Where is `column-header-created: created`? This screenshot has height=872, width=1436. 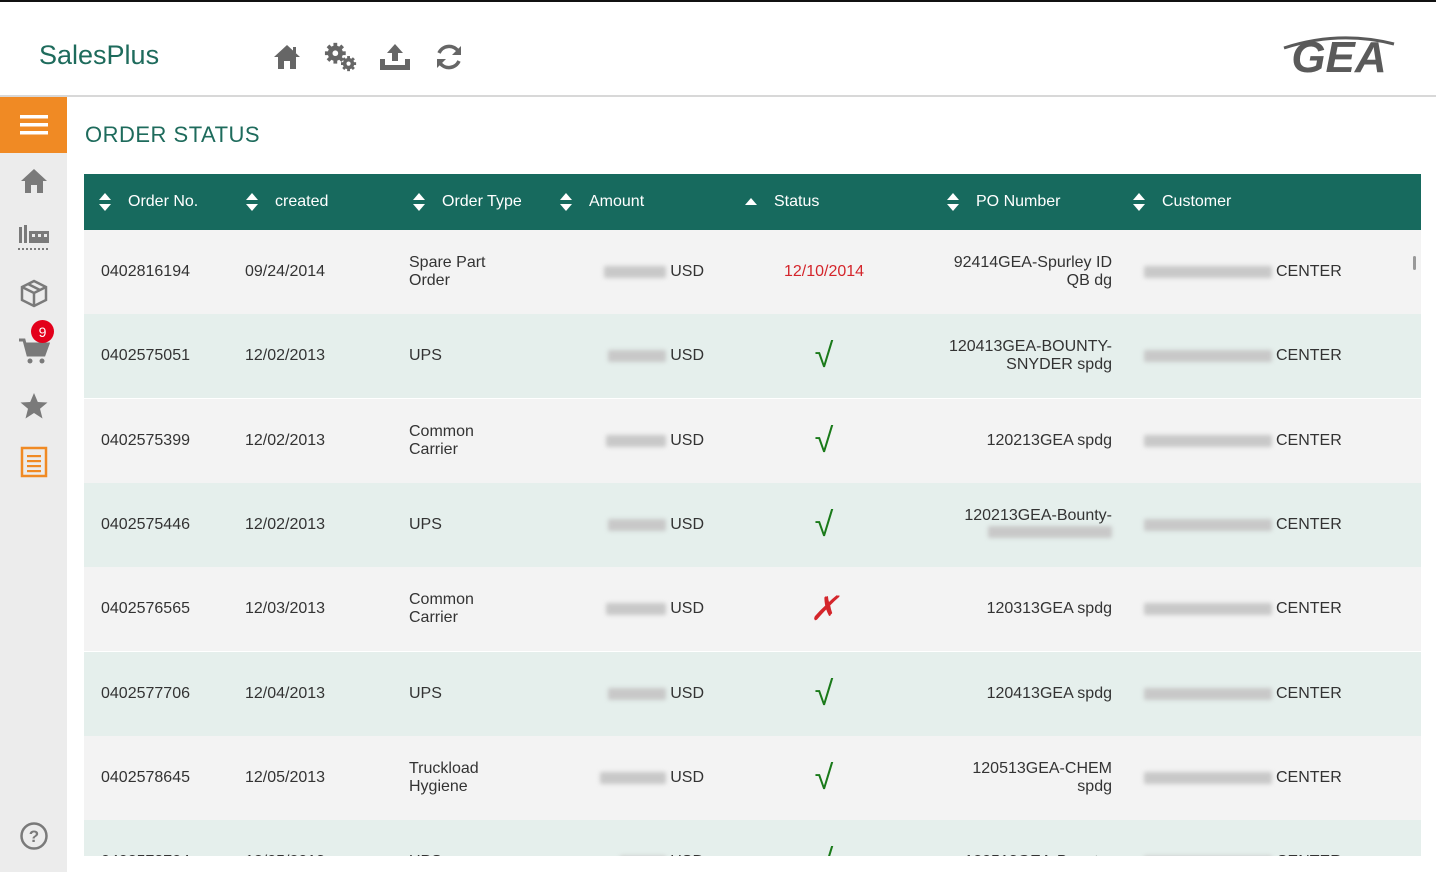 column-header-created: created is located at coordinates (286, 202).